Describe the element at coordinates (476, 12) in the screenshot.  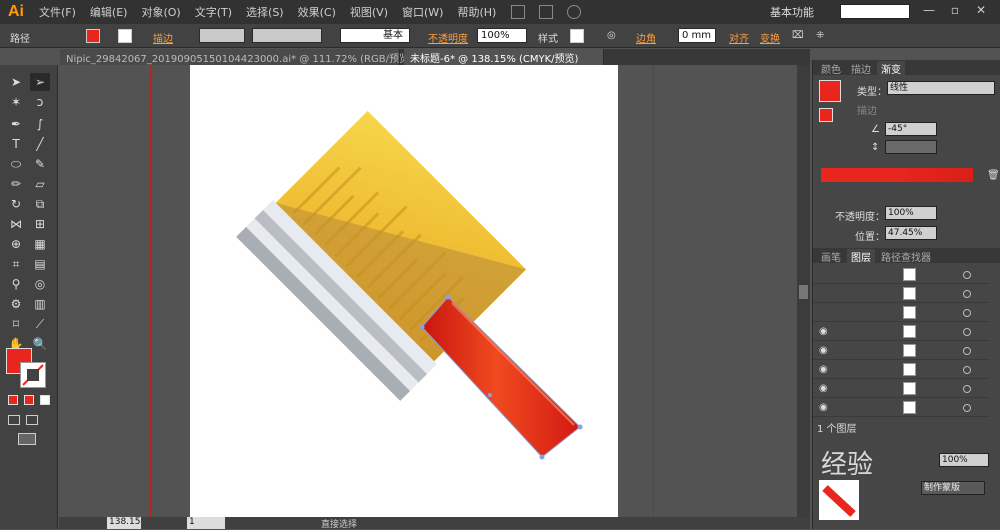
I see `menu-help: 帮助(H)` at that location.